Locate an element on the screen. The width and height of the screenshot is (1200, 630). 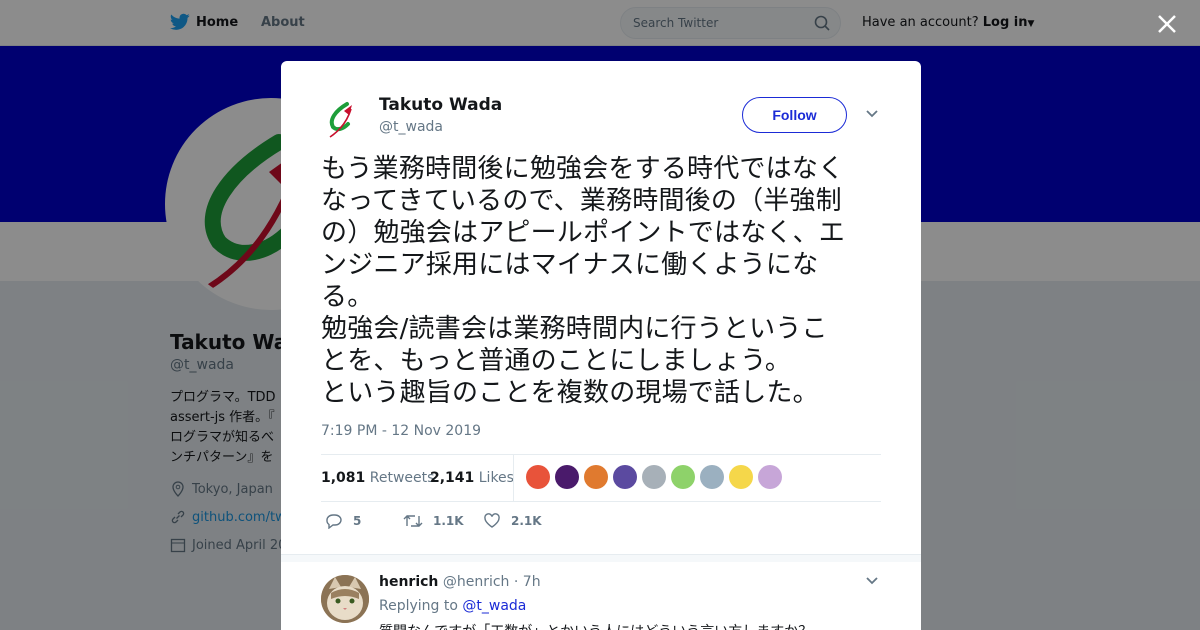
likes-stat: 2,141 Likes is located at coordinates (472, 478).